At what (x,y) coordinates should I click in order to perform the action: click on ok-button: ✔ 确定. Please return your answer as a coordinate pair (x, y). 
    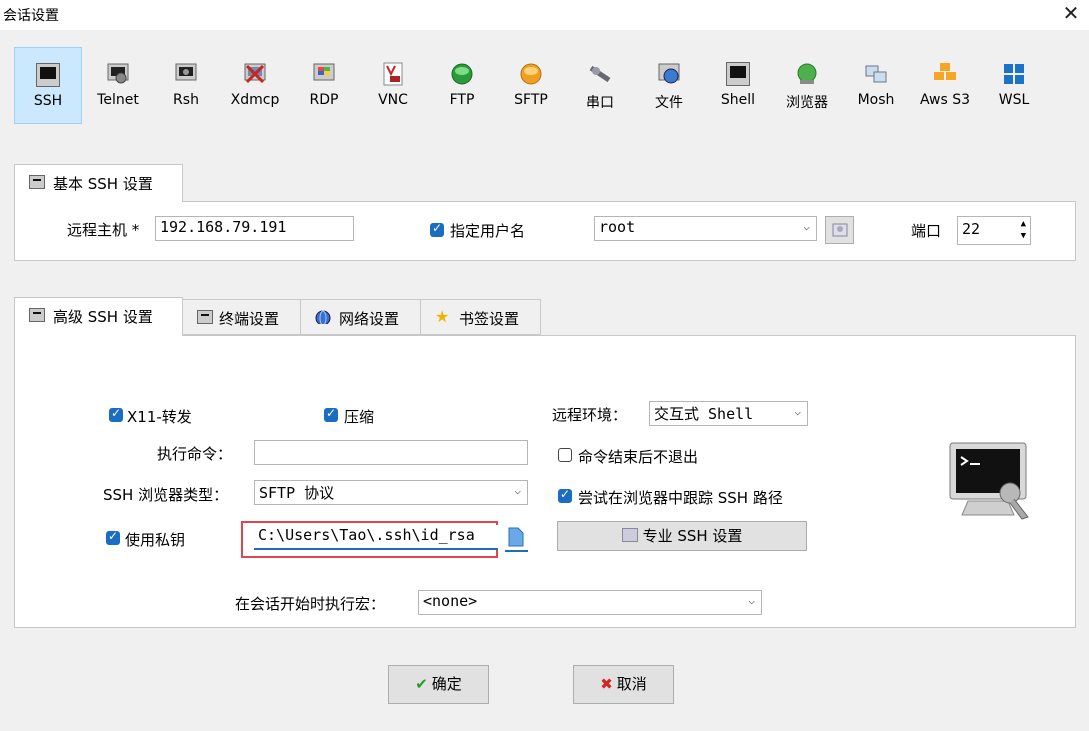
    Looking at the image, I should click on (438, 684).